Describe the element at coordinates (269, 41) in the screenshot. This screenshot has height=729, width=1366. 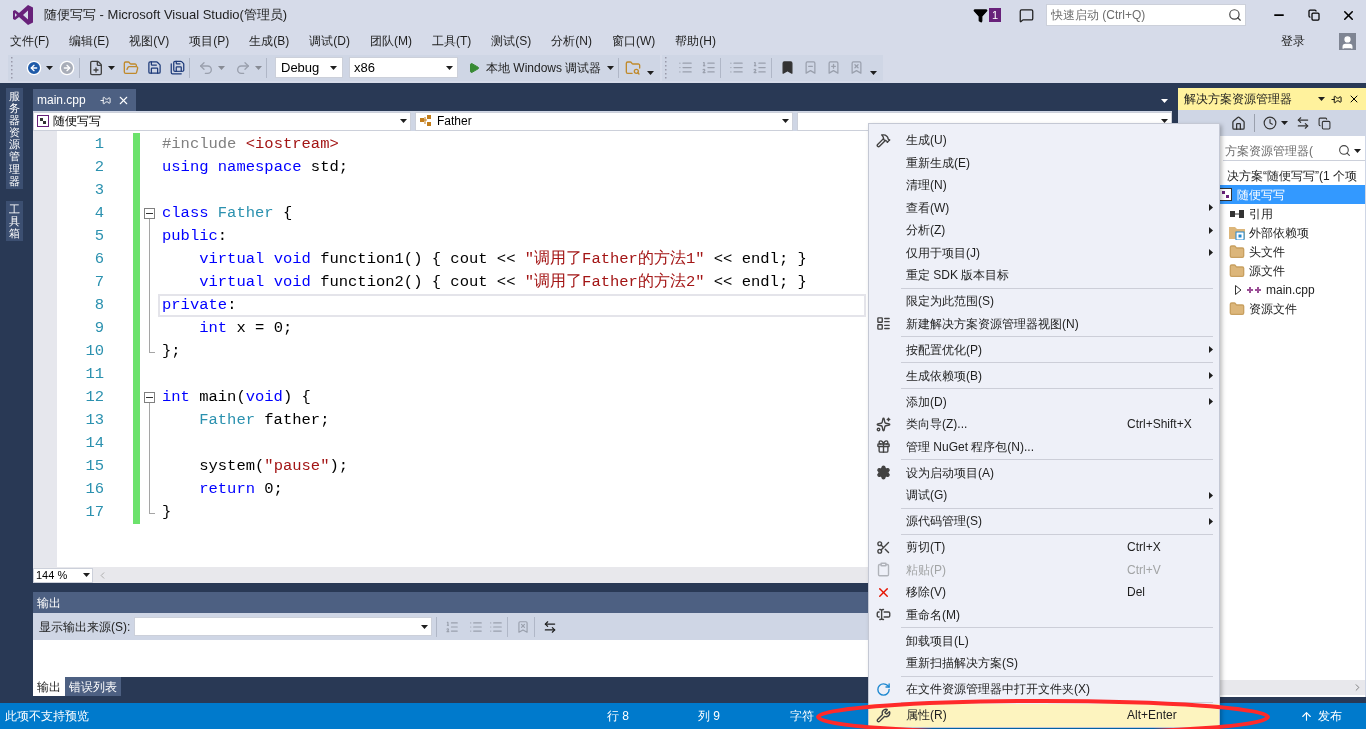
I see `menu-item: 生成(B)` at that location.